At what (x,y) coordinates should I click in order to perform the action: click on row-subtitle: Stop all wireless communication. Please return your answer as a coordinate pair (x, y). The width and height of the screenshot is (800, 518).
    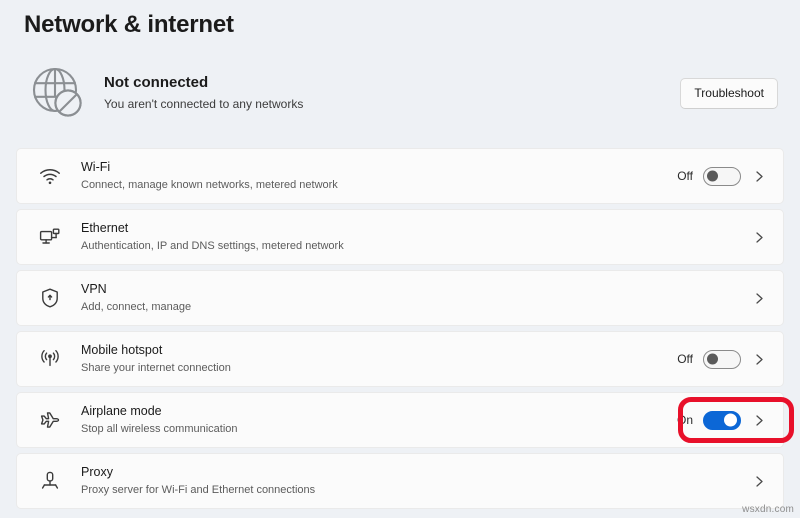
    Looking at the image, I should click on (159, 429).